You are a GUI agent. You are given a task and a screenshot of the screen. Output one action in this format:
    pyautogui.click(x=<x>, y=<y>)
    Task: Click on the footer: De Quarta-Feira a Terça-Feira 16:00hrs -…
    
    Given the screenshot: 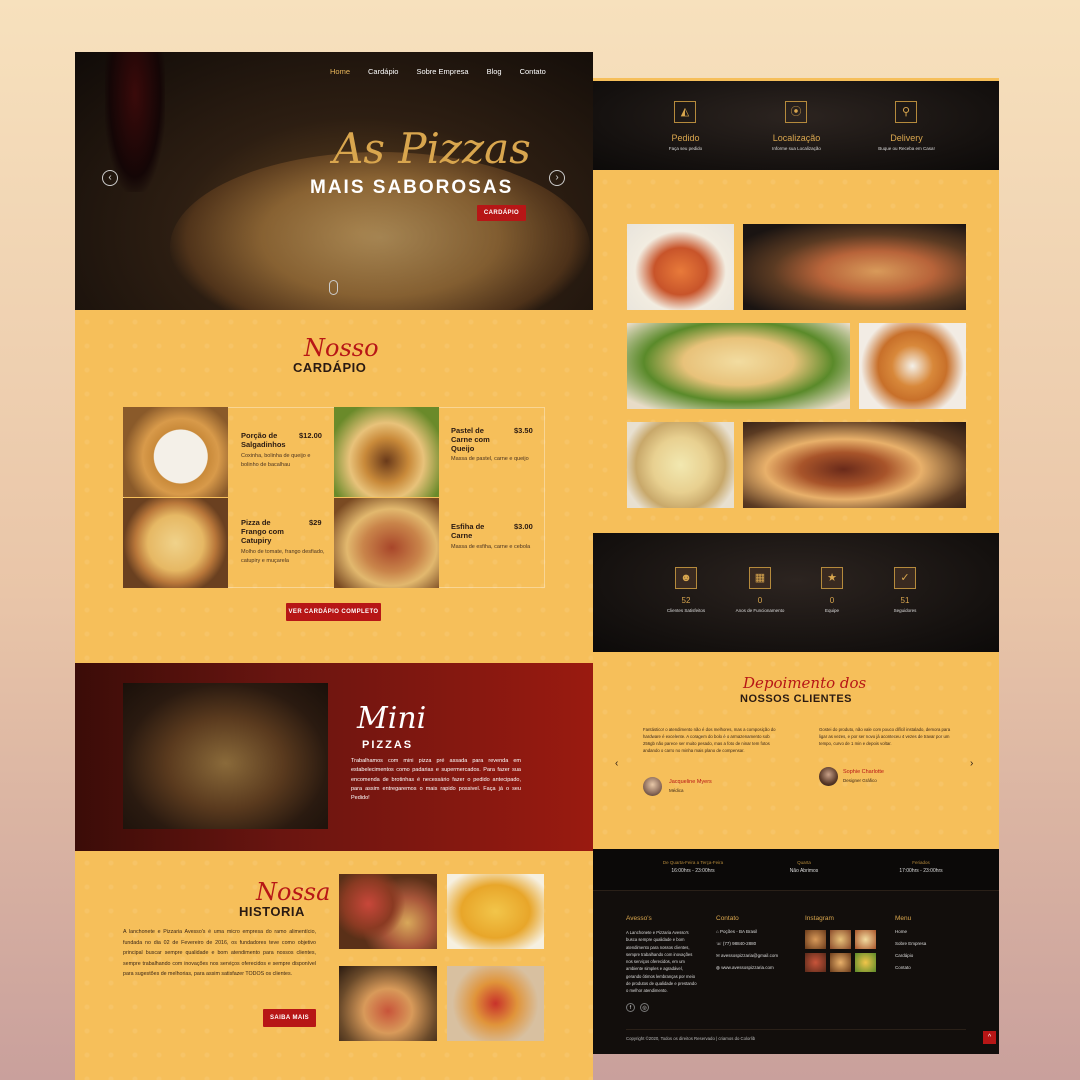 What is the action you would take?
    pyautogui.click(x=796, y=951)
    